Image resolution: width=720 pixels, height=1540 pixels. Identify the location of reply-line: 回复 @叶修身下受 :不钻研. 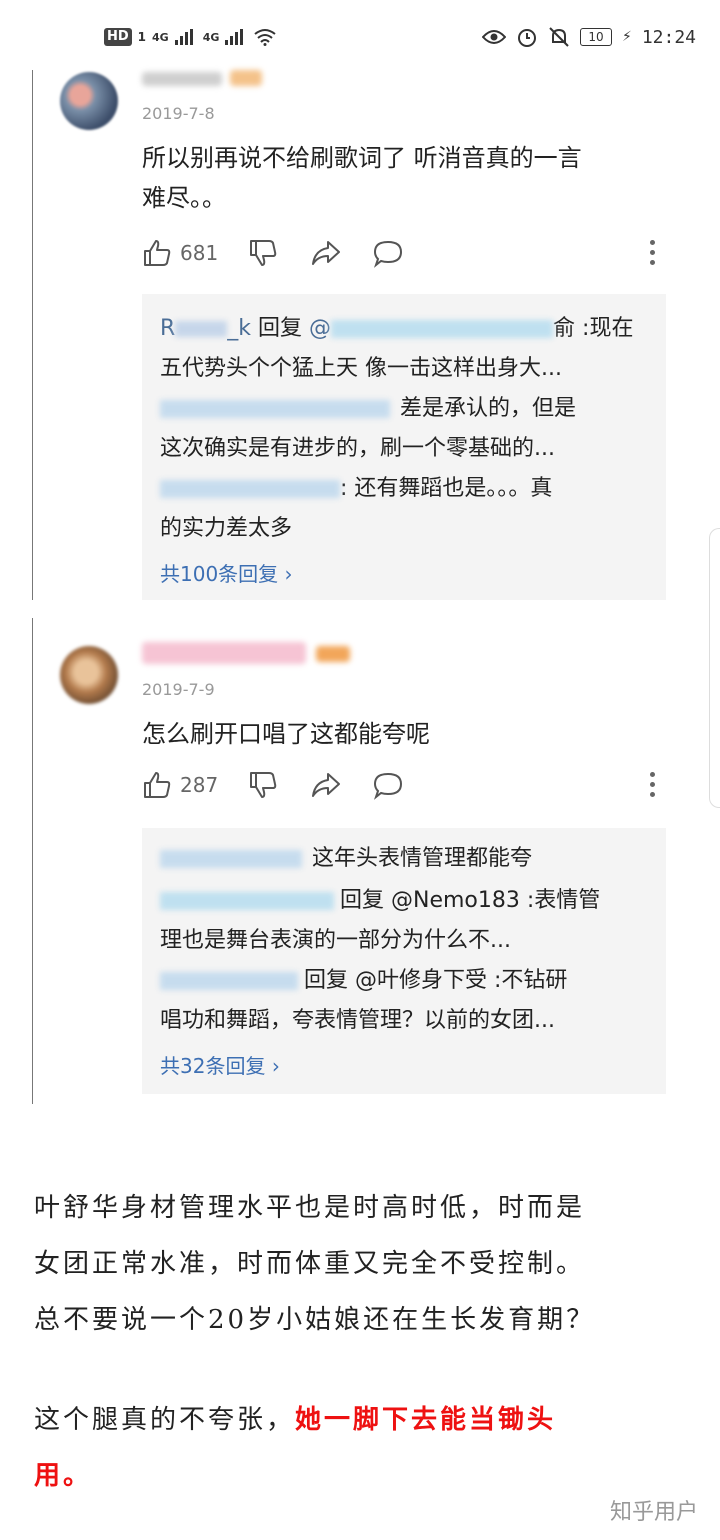
(410, 981).